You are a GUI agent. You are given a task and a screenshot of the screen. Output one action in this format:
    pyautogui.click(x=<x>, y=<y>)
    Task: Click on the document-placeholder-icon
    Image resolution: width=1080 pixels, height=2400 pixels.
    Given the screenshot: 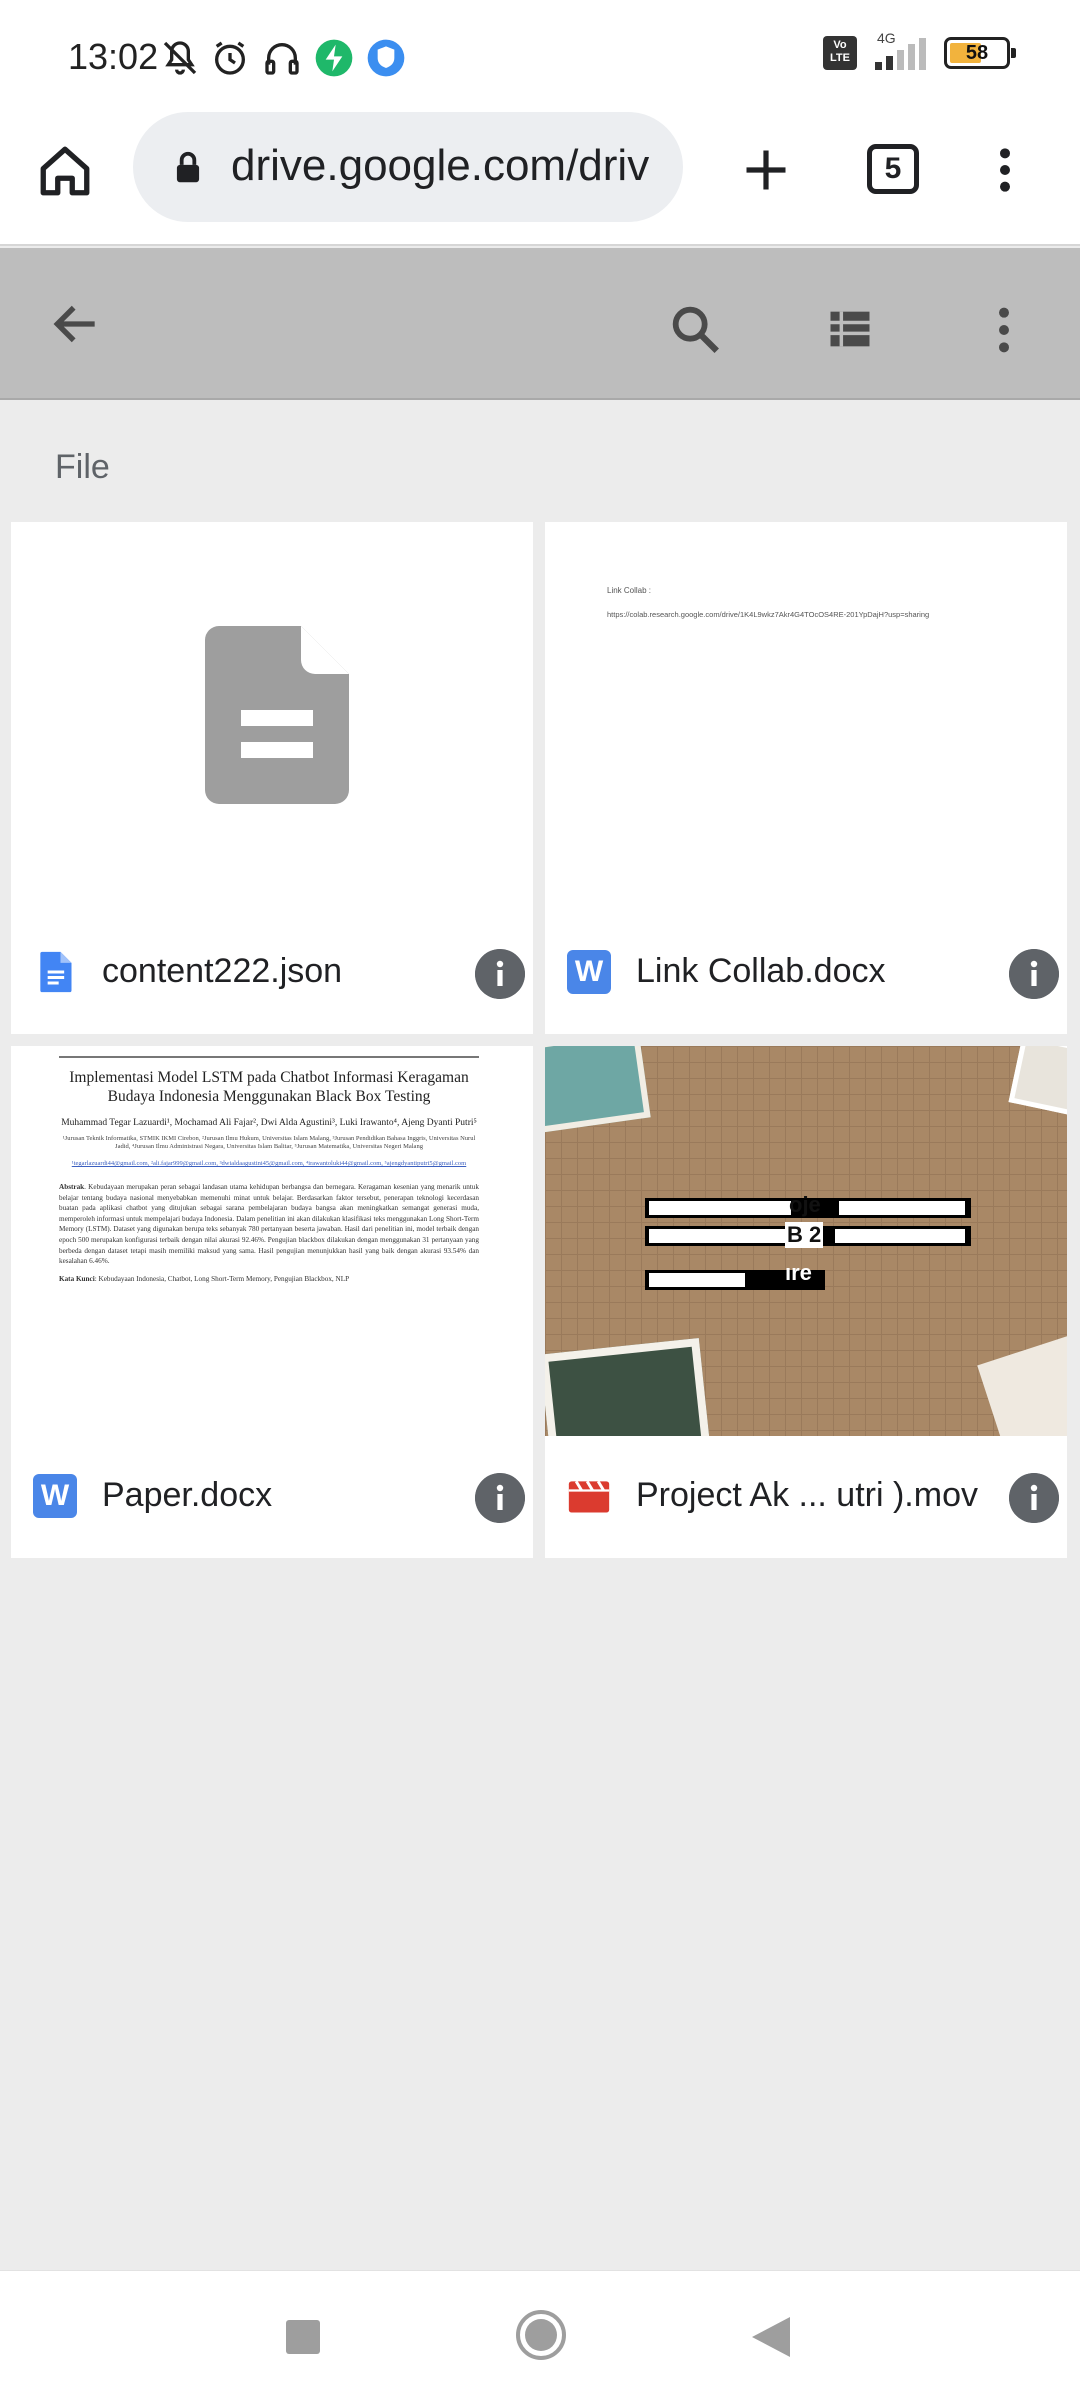 What is the action you would take?
    pyautogui.click(x=277, y=715)
    